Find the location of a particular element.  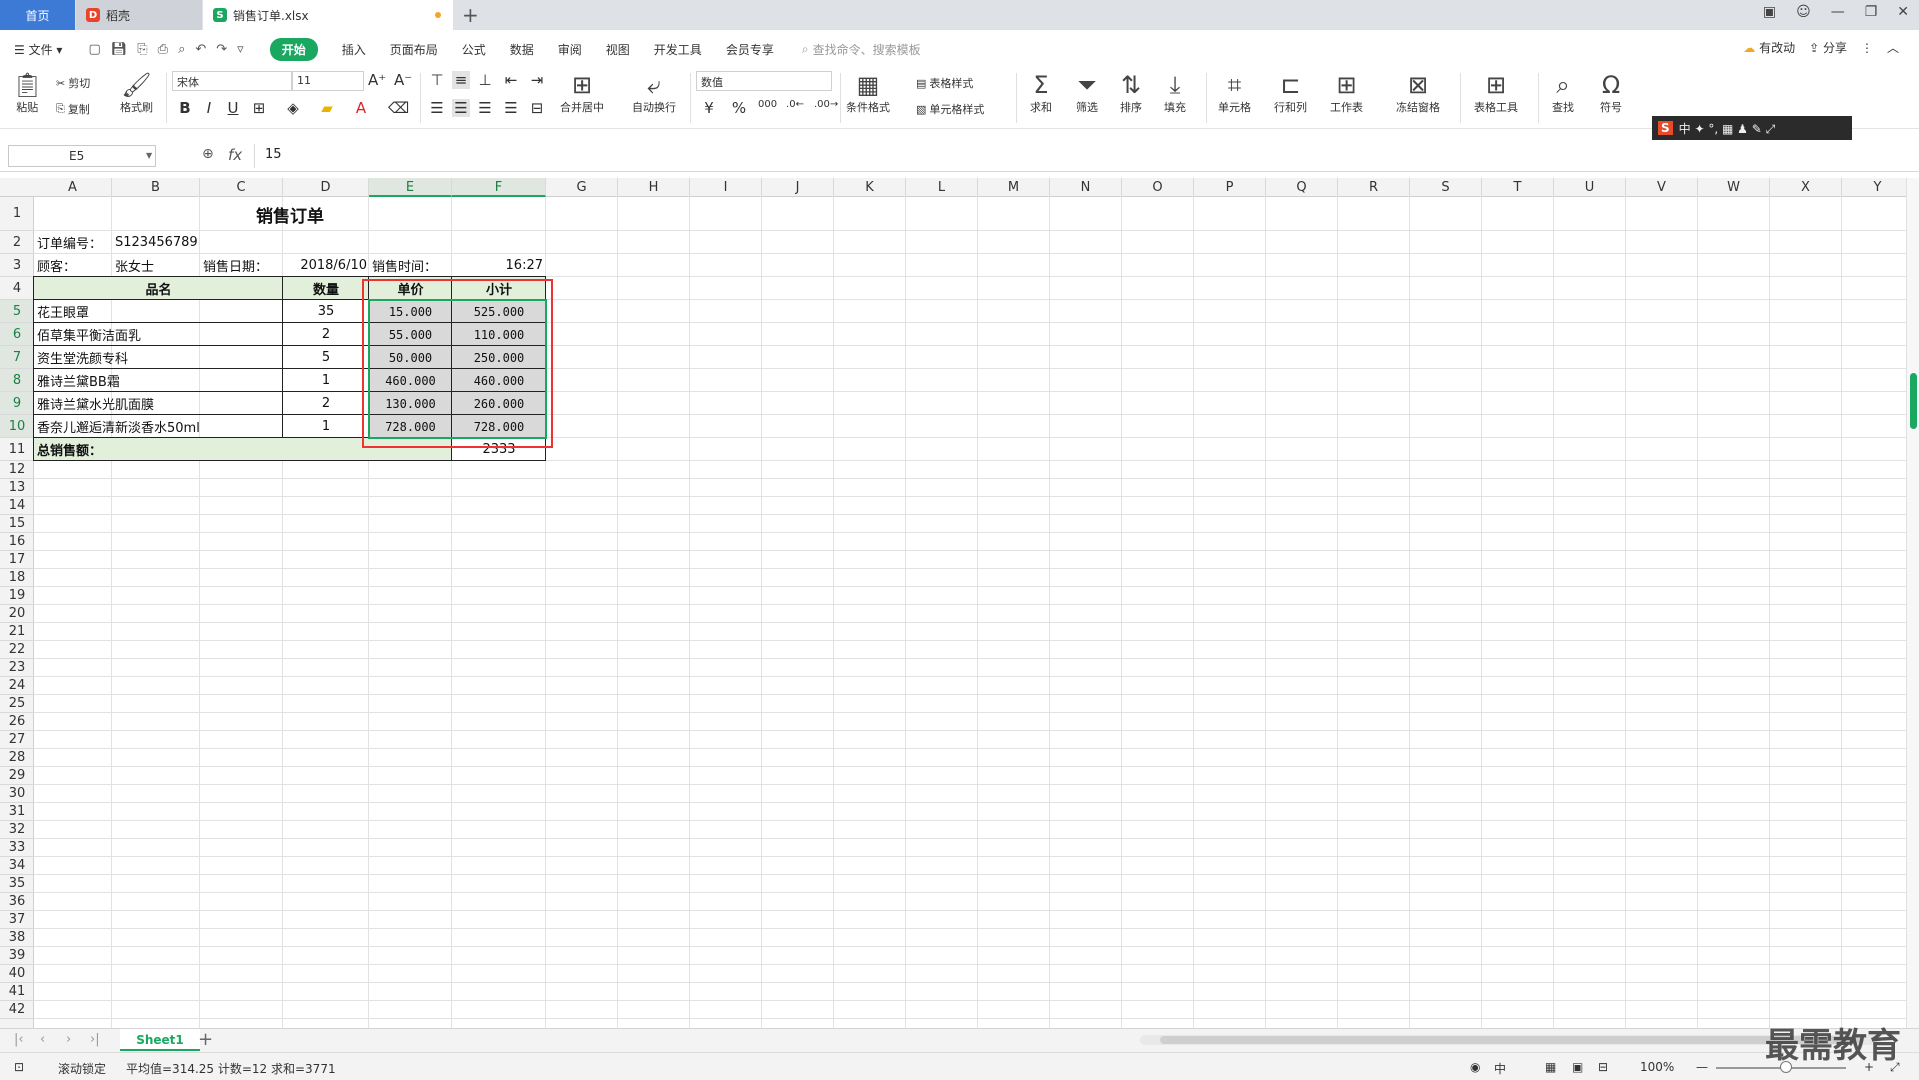

italic-icon: I is located at coordinates (209, 108).